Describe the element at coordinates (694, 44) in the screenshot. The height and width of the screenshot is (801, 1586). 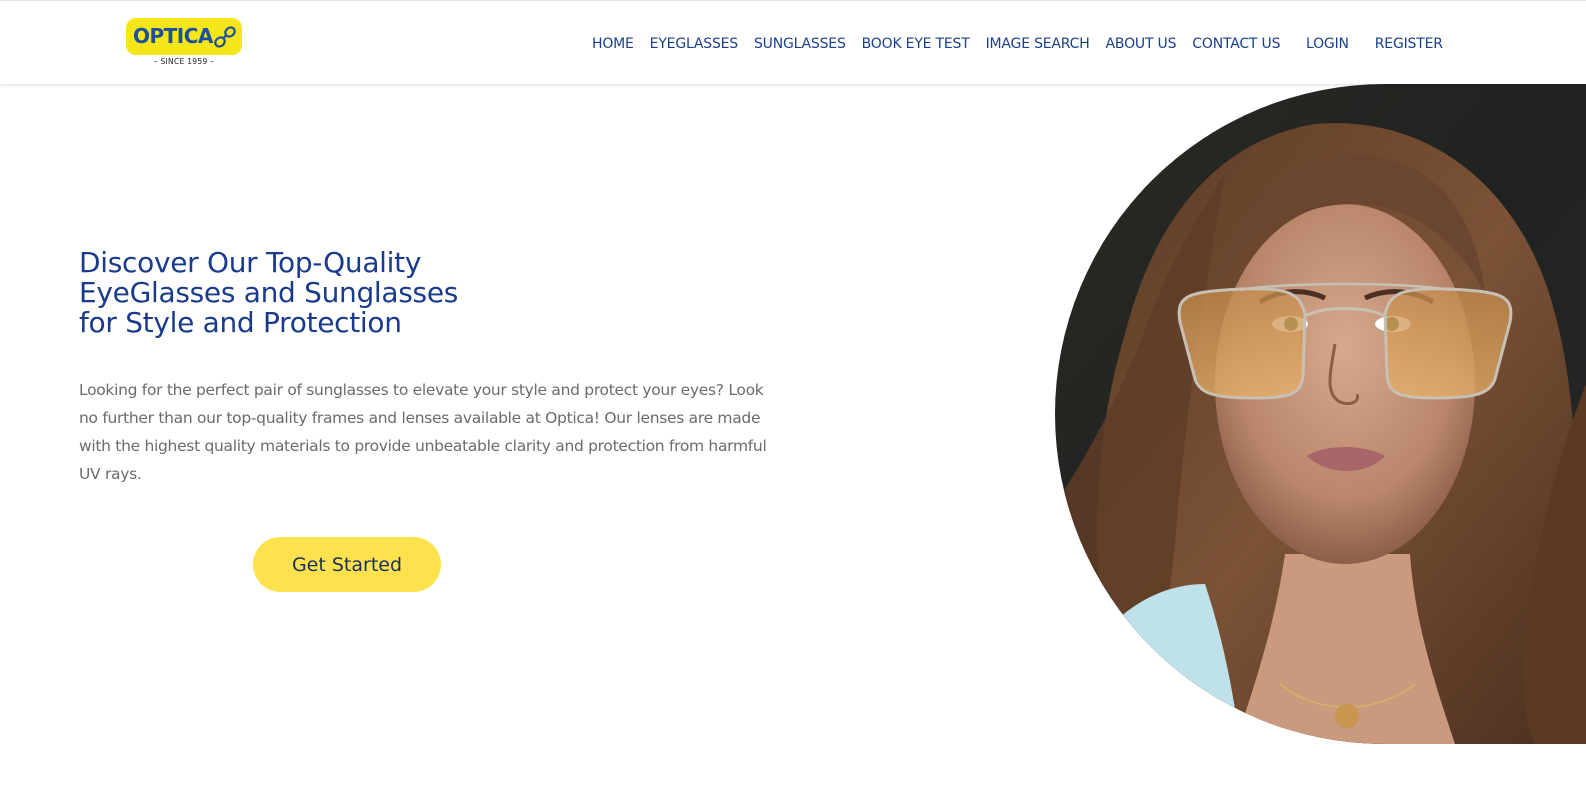
I see `nav-eyeglasses: EYEGLASSES` at that location.